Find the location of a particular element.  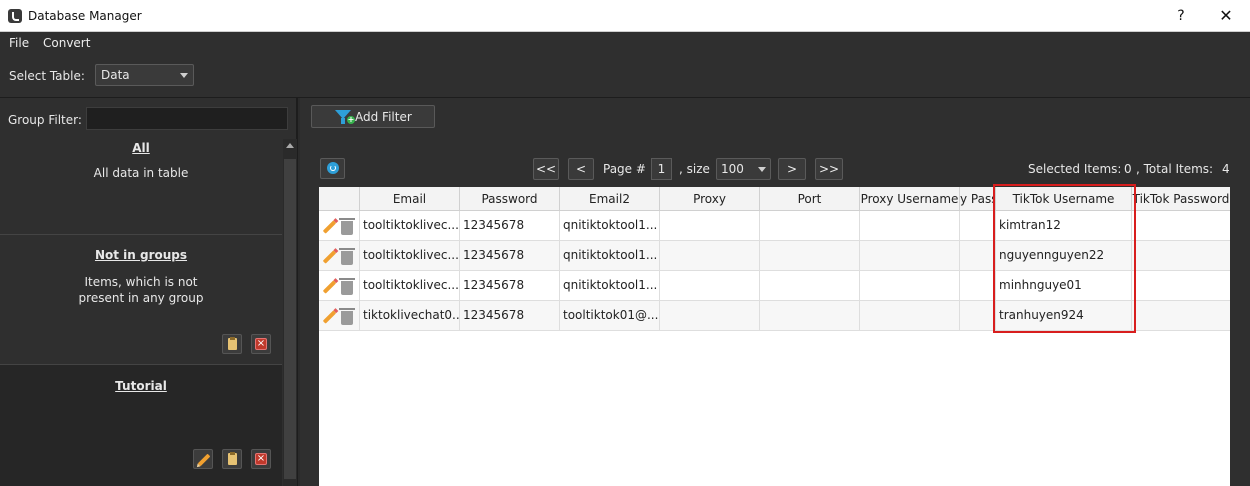

edit-group-button is located at coordinates (203, 459).